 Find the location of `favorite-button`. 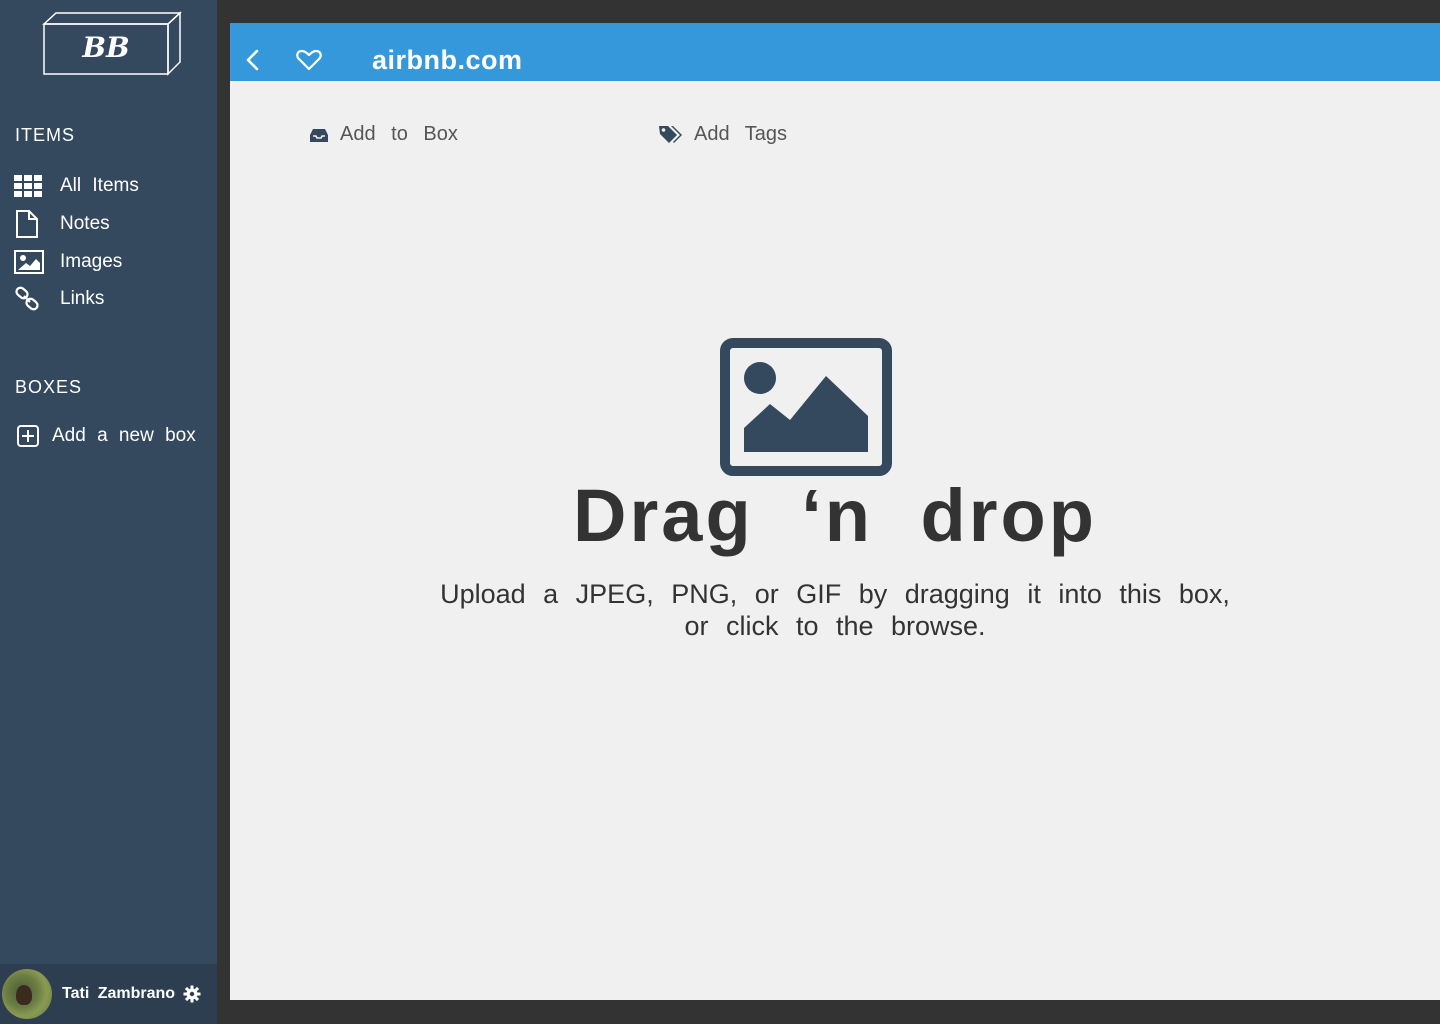

favorite-button is located at coordinates (309, 62).